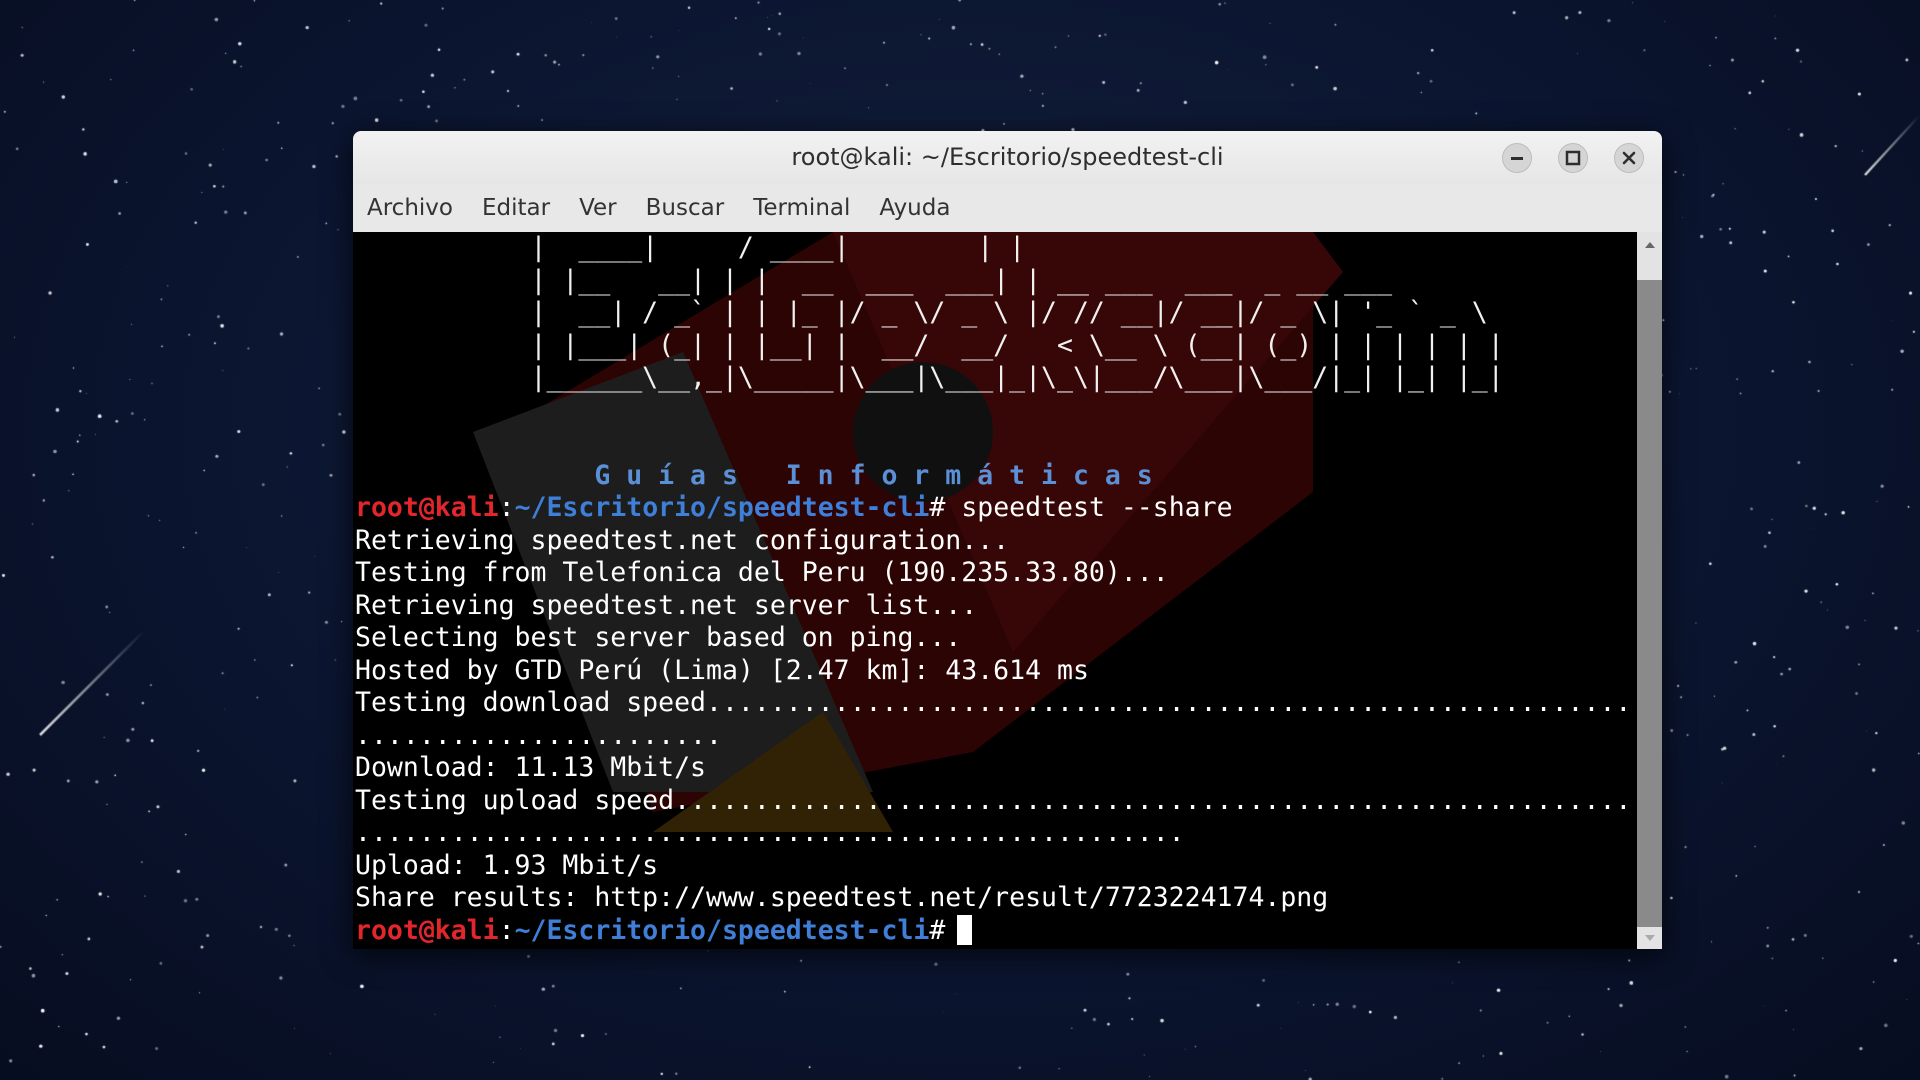  I want to click on menu-terminal: Terminal, so click(801, 208).